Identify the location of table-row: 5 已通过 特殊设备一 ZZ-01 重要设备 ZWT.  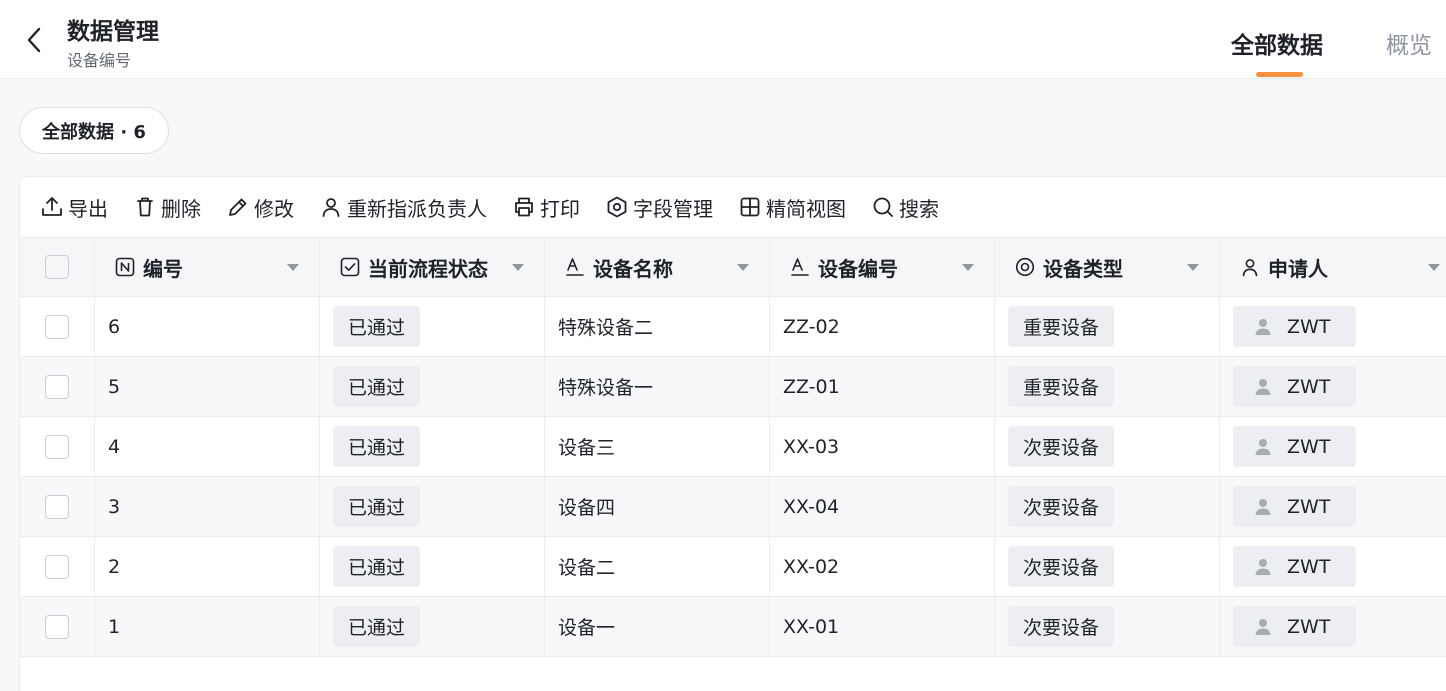
(733, 387).